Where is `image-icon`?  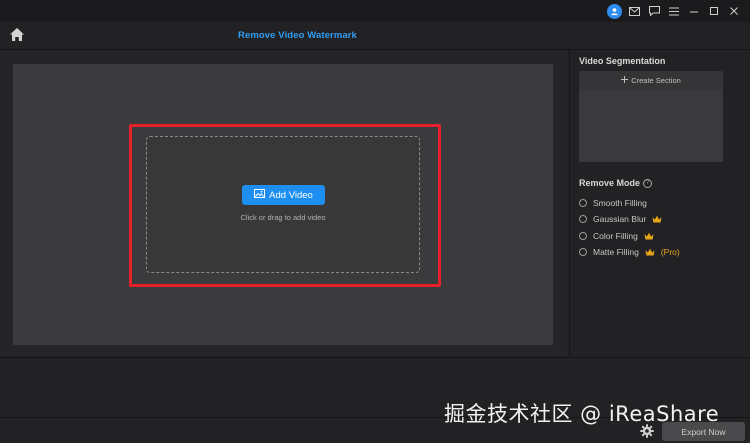 image-icon is located at coordinates (260, 195).